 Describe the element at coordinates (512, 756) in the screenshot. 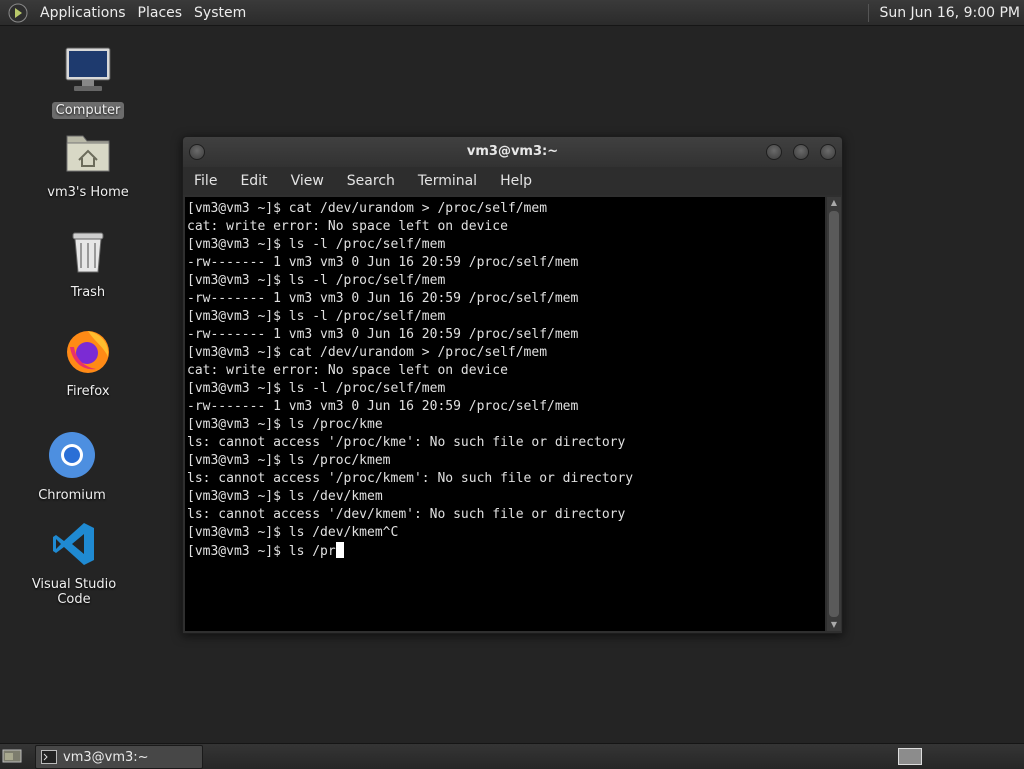

I see `bottom-panel: vm3@vm3:~` at that location.